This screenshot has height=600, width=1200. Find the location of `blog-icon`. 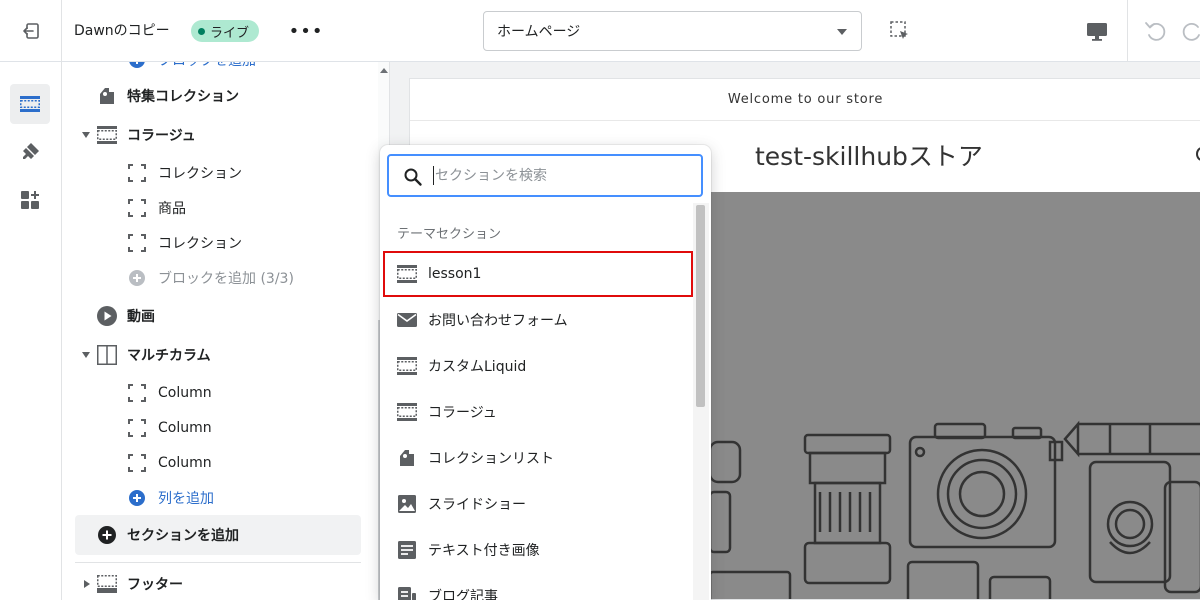

blog-icon is located at coordinates (407, 592).